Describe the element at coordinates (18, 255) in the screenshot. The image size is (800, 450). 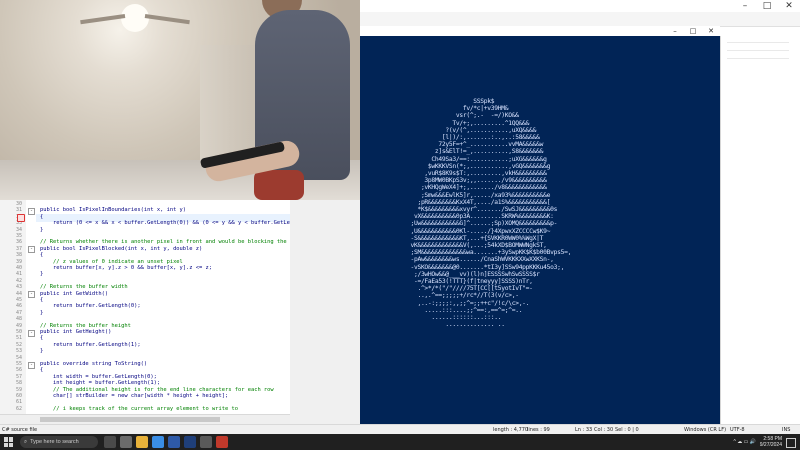
I see `line-number: 38` at that location.